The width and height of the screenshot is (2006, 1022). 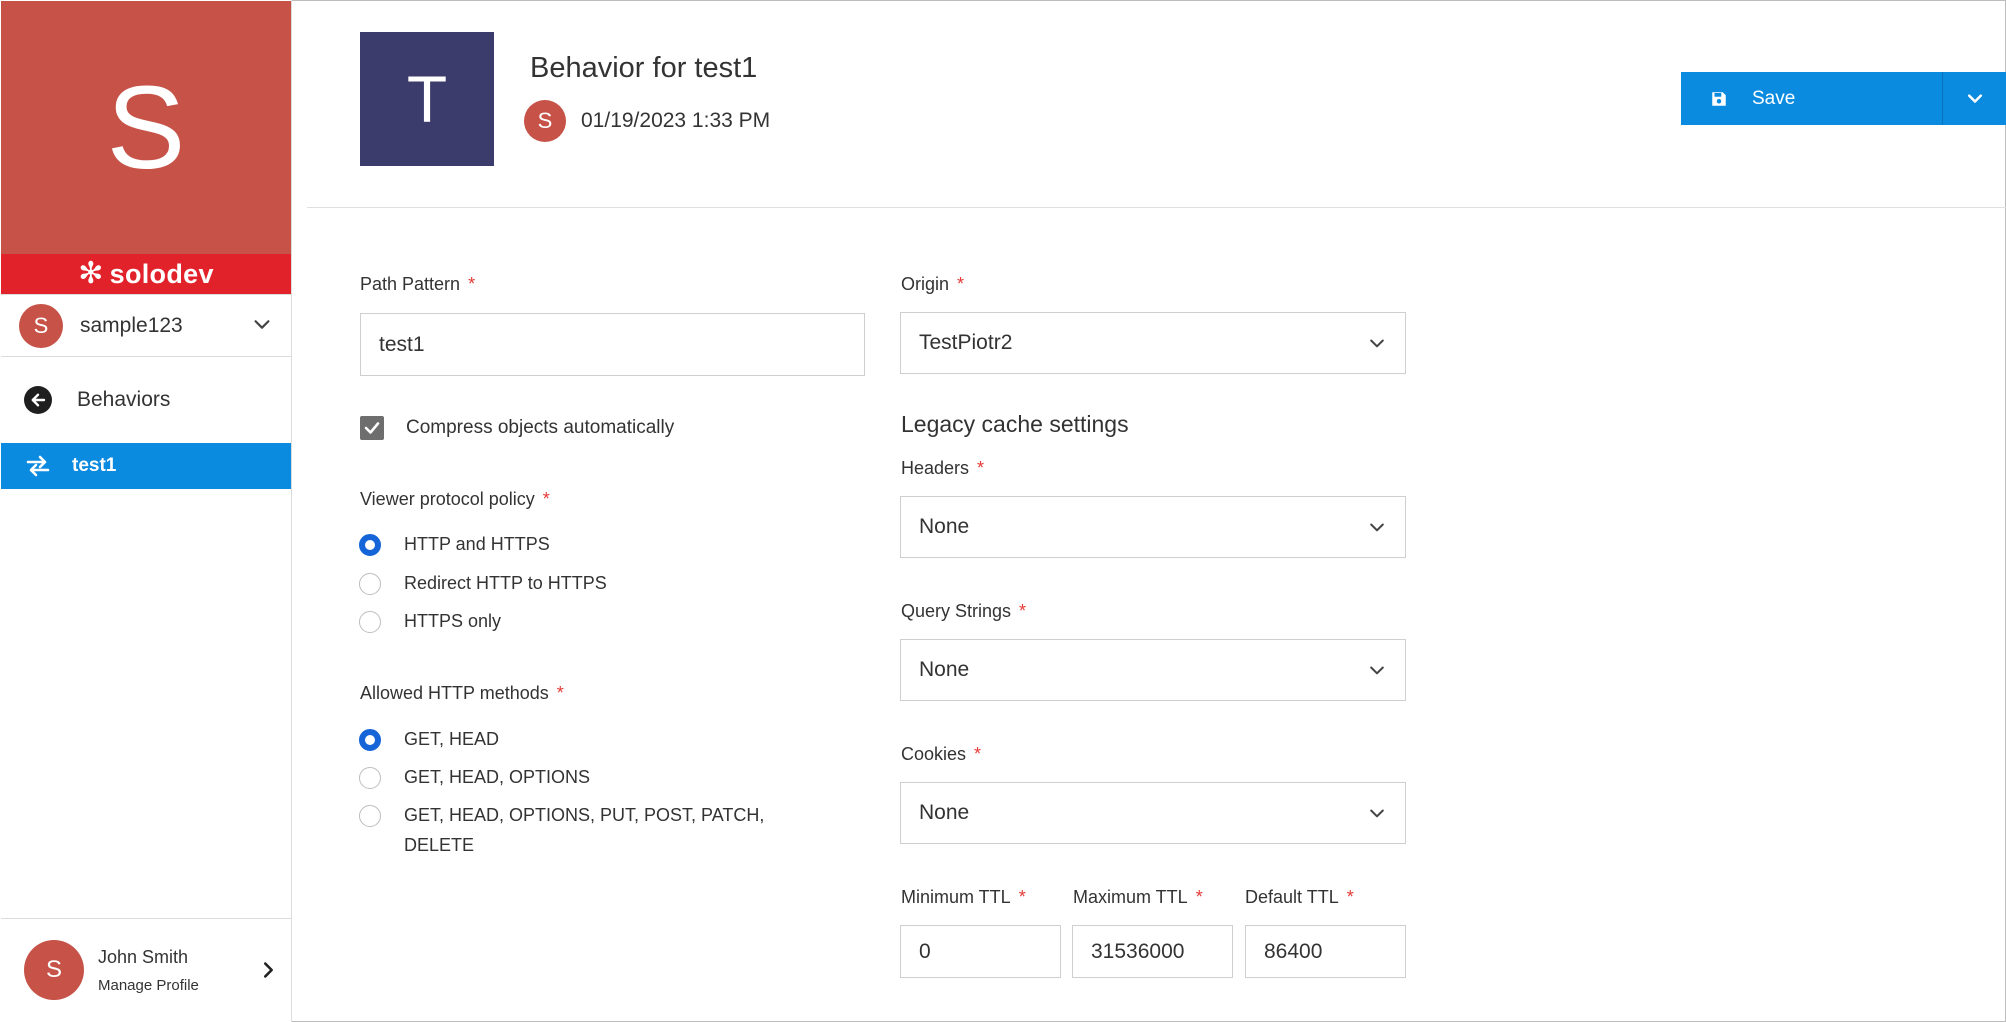 I want to click on query-strings-label: Query Strings *, so click(x=964, y=611).